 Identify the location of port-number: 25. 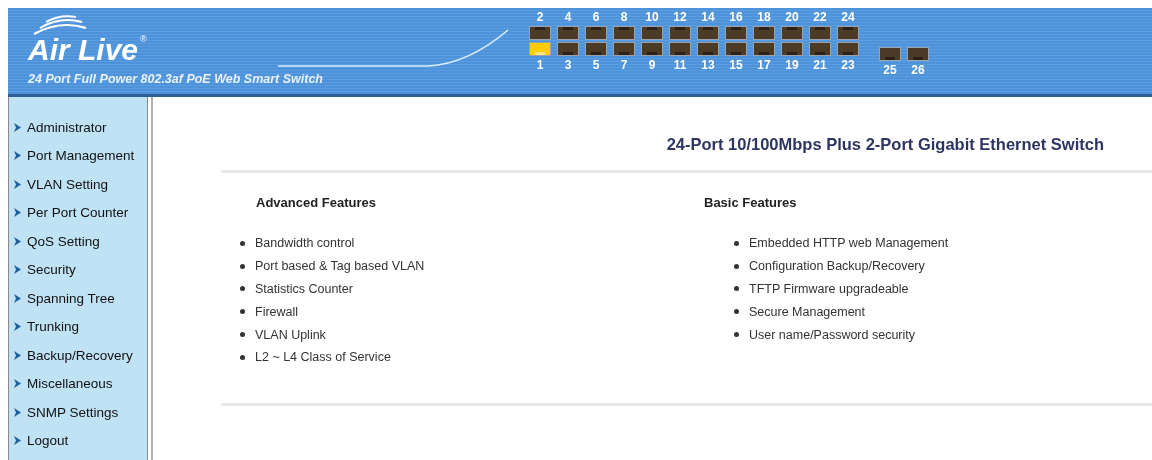
(890, 70).